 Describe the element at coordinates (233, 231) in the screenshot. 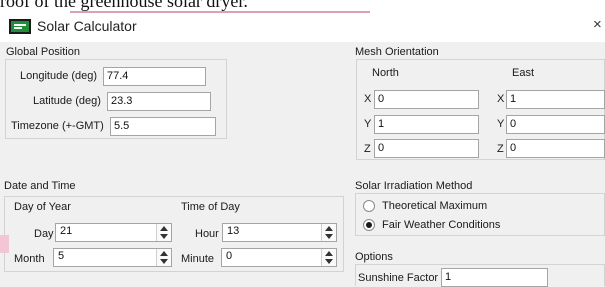

I see `hour-value: 13` at that location.